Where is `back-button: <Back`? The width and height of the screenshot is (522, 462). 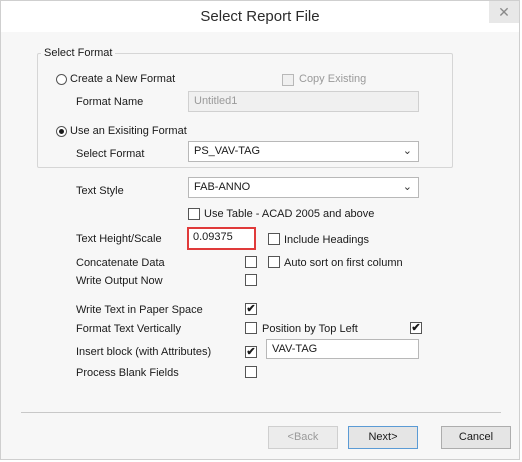 back-button: <Back is located at coordinates (303, 437).